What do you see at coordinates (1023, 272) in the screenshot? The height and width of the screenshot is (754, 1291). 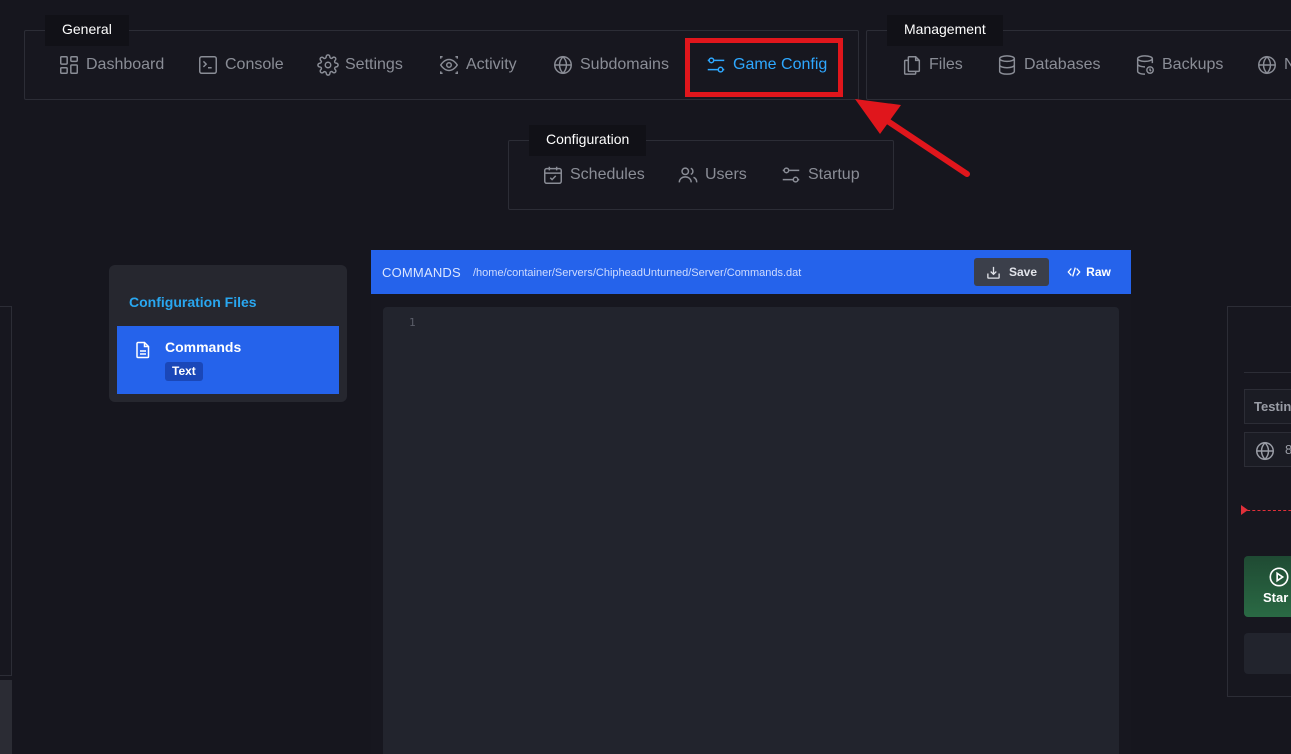 I see `save-button-label: Save` at bounding box center [1023, 272].